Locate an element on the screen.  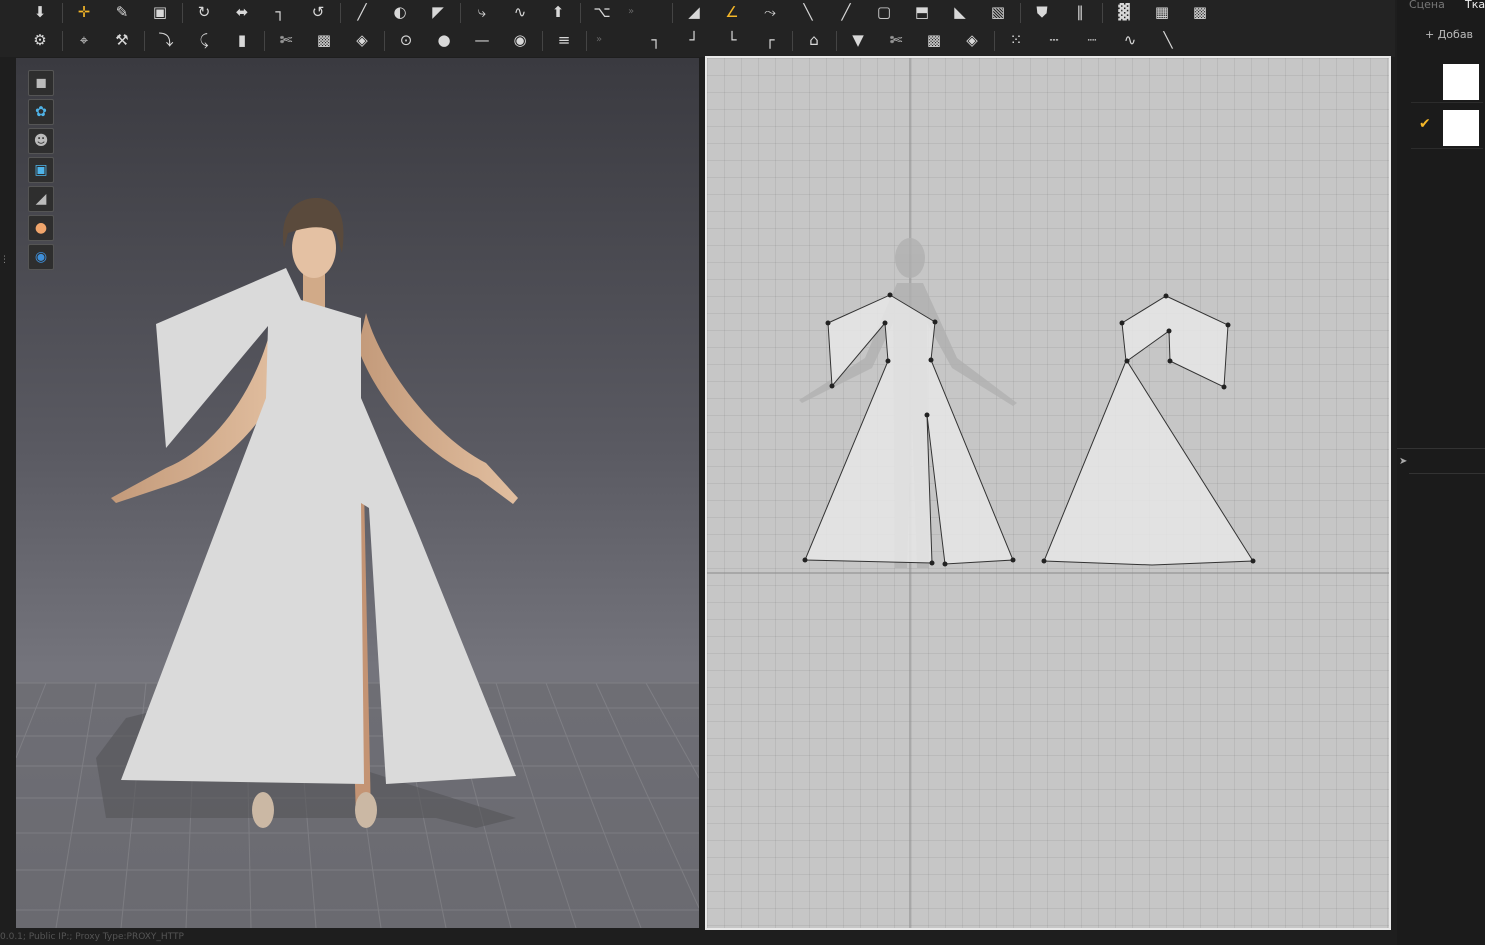
fill-shape-icon: ◣ is located at coordinates (960, 12).